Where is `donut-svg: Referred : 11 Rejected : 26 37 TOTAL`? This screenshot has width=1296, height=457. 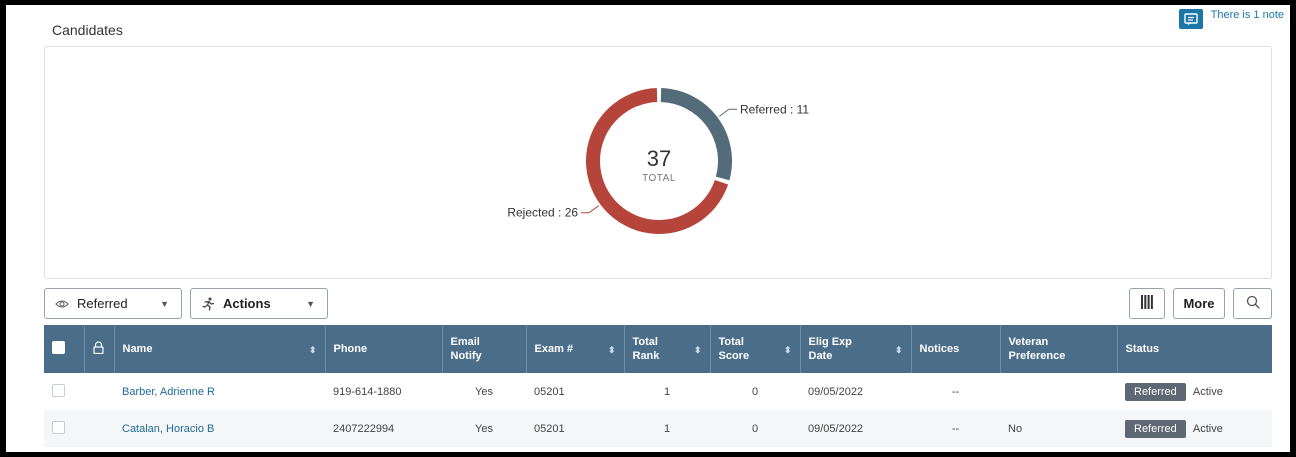
donut-svg: Referred : 11 Rejected : 26 37 TOTAL is located at coordinates (658, 161).